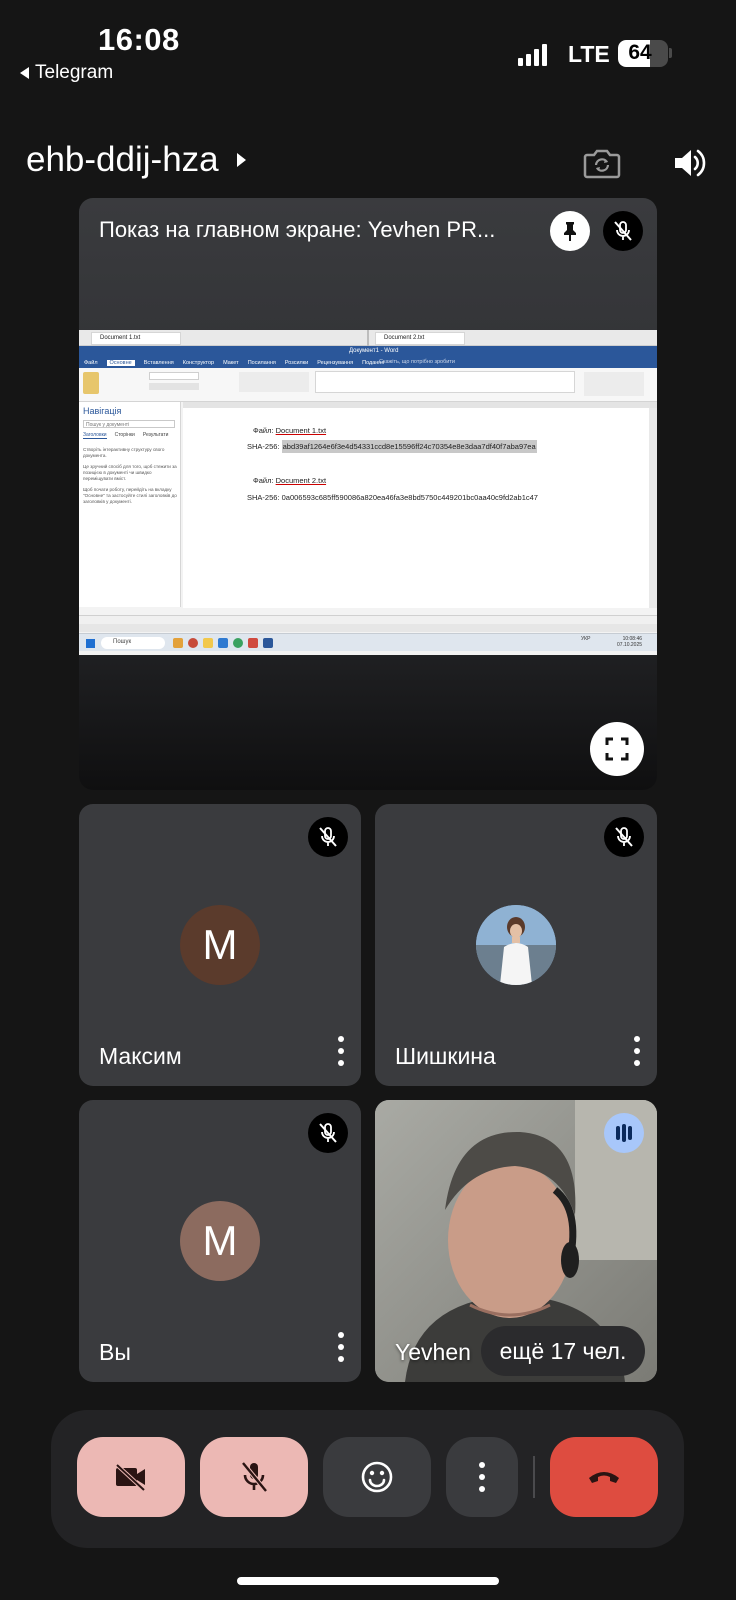 The image size is (736, 1600). What do you see at coordinates (120, 363) in the screenshot?
I see `ribbon-tab: Основне` at bounding box center [120, 363].